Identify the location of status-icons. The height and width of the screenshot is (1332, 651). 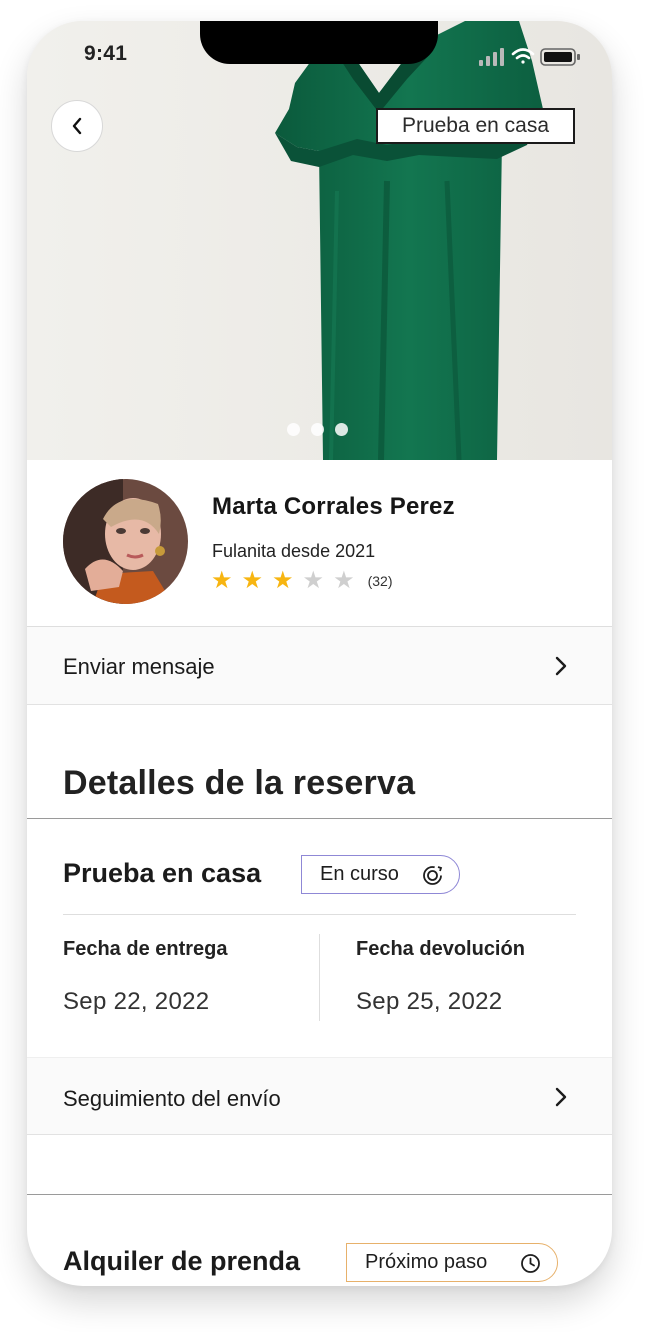
(529, 57).